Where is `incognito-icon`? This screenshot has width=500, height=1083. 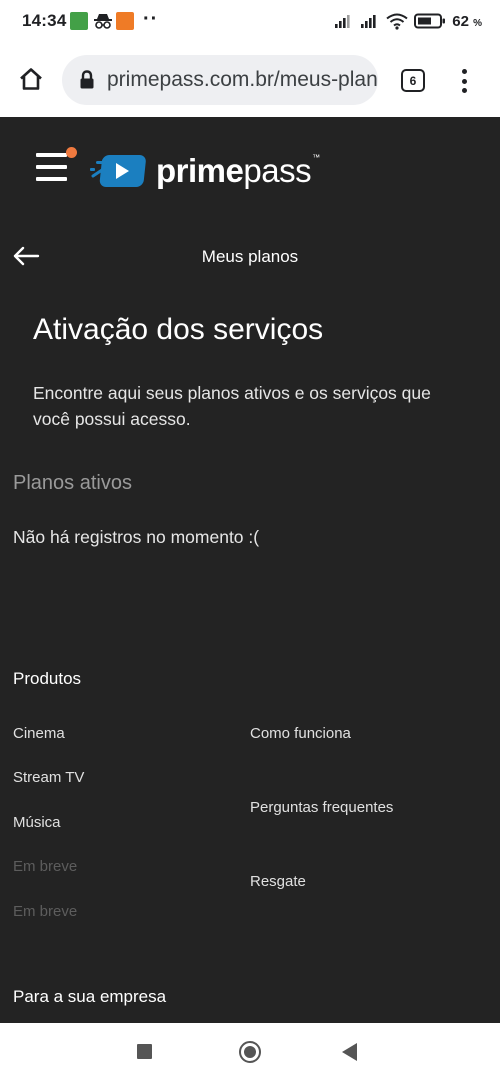
incognito-icon is located at coordinates (103, 21).